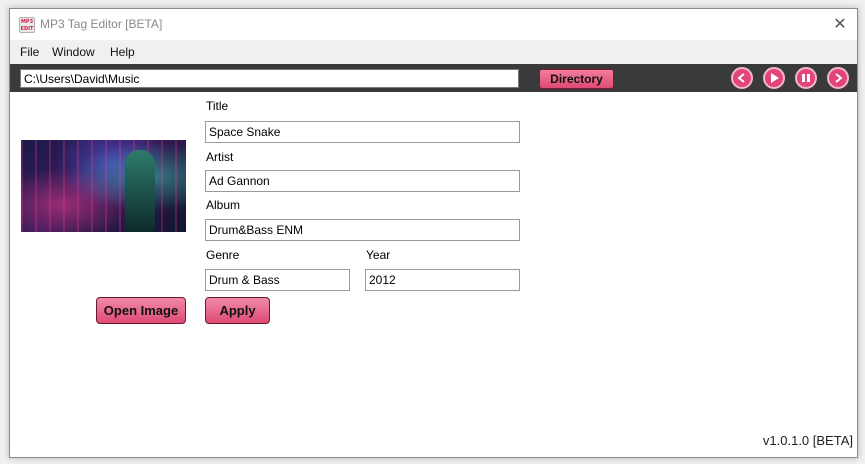 This screenshot has width=865, height=464. What do you see at coordinates (576, 79) in the screenshot?
I see `directory-button: Directory` at bounding box center [576, 79].